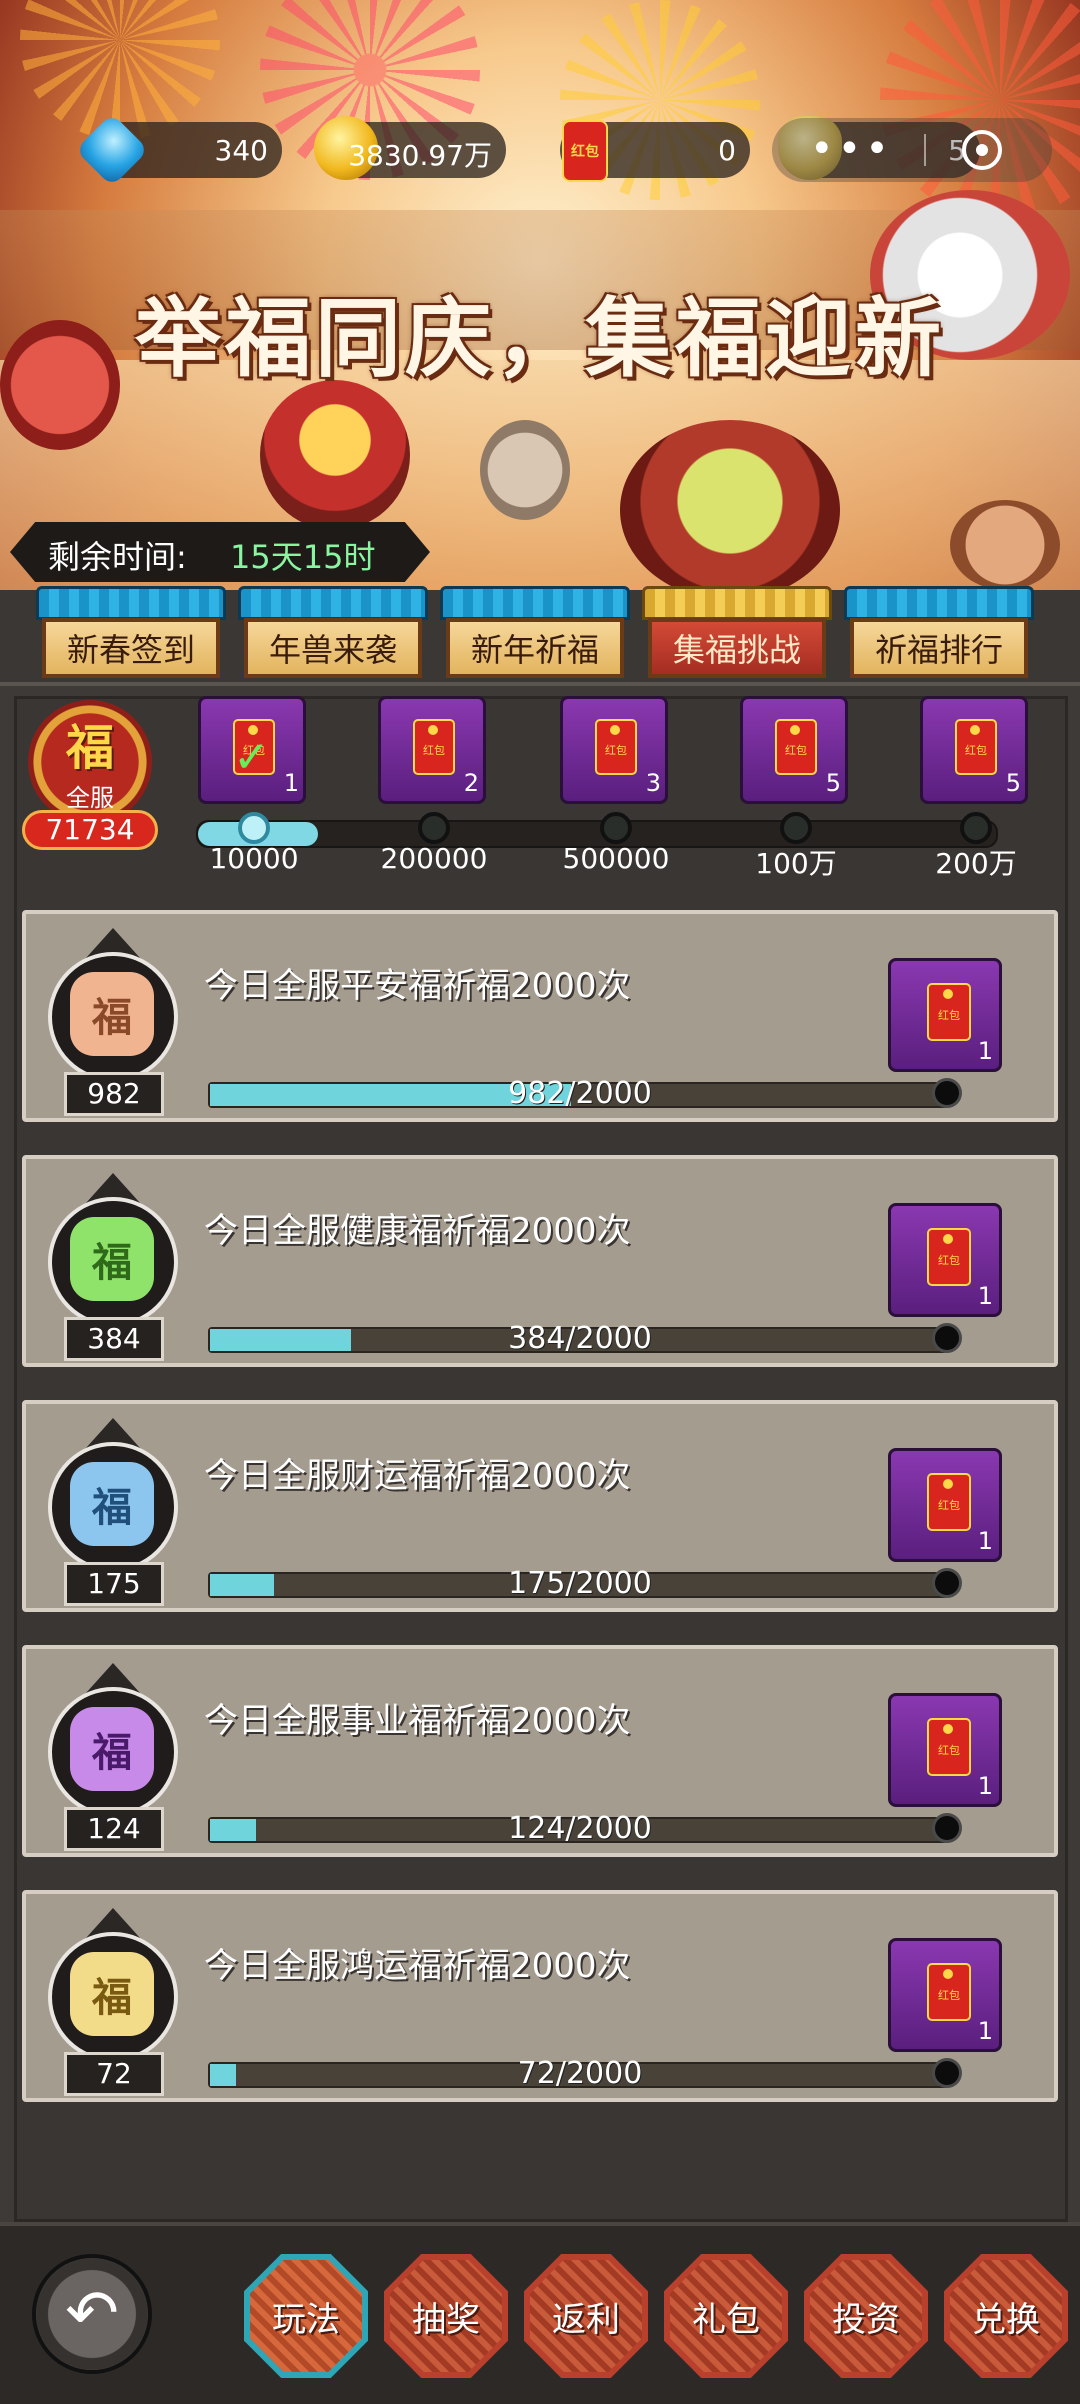  Describe the element at coordinates (333, 648) in the screenshot. I see `tab-label: 年兽来袭` at that location.